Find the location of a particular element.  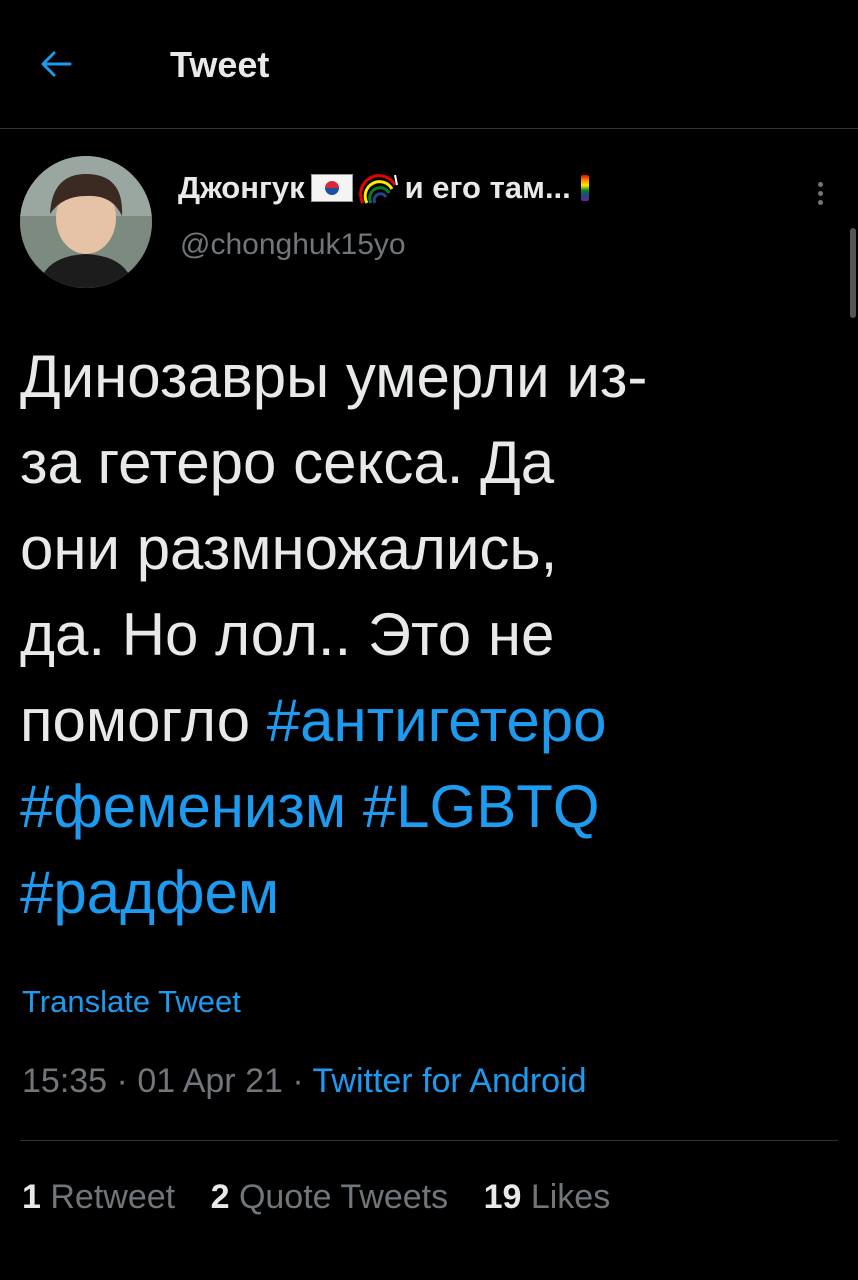

tweet-stats: 1 Retweet 2 Quote Tweets 19 Likes is located at coordinates (329, 1197).